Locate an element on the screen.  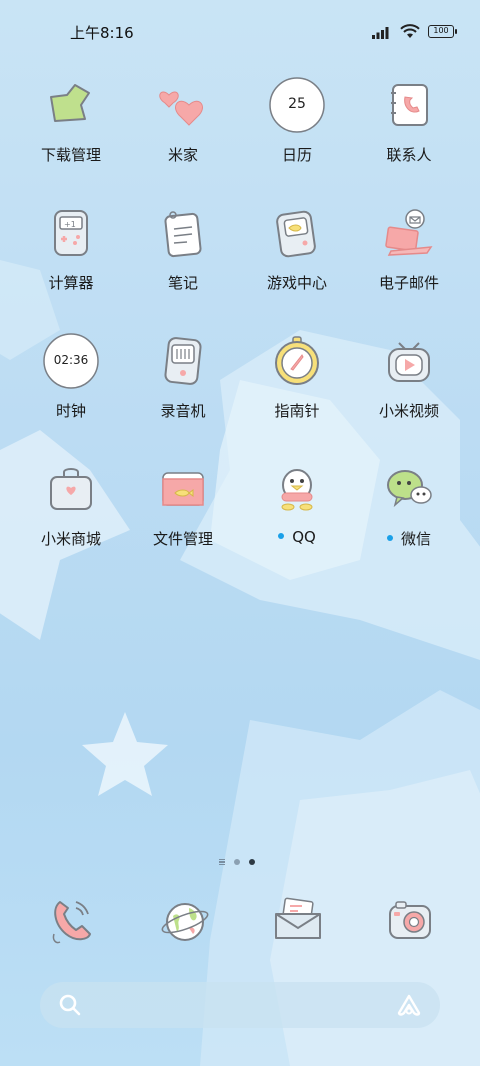
app-mi-video: 小米视频 is located at coordinates (409, 383).